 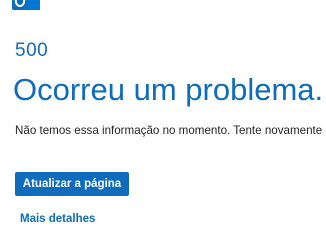 I want to click on more-details-link: Mais detalhes, so click(x=57, y=219).